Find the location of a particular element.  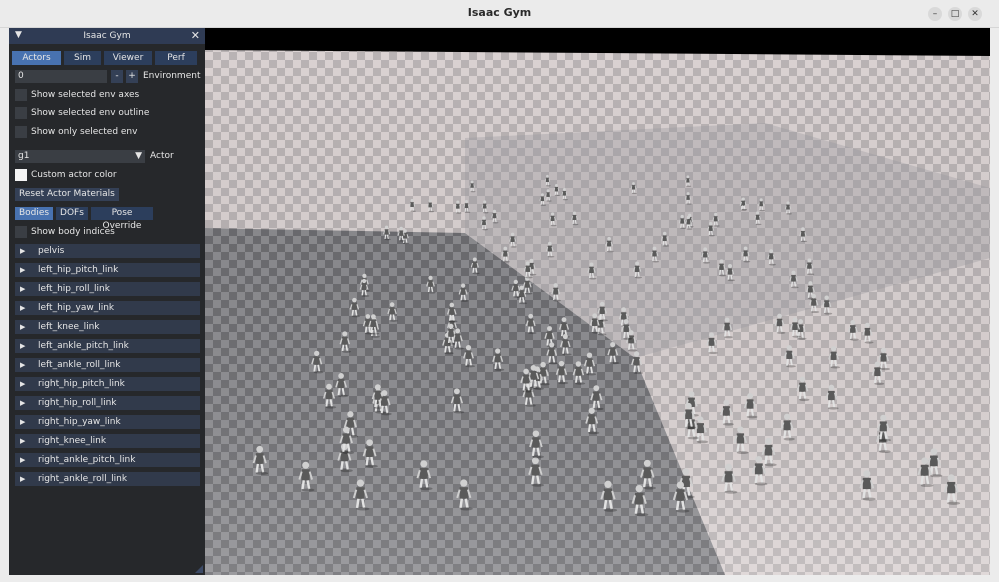

tree-node-label: left_hip_roll_link is located at coordinates (74, 289).